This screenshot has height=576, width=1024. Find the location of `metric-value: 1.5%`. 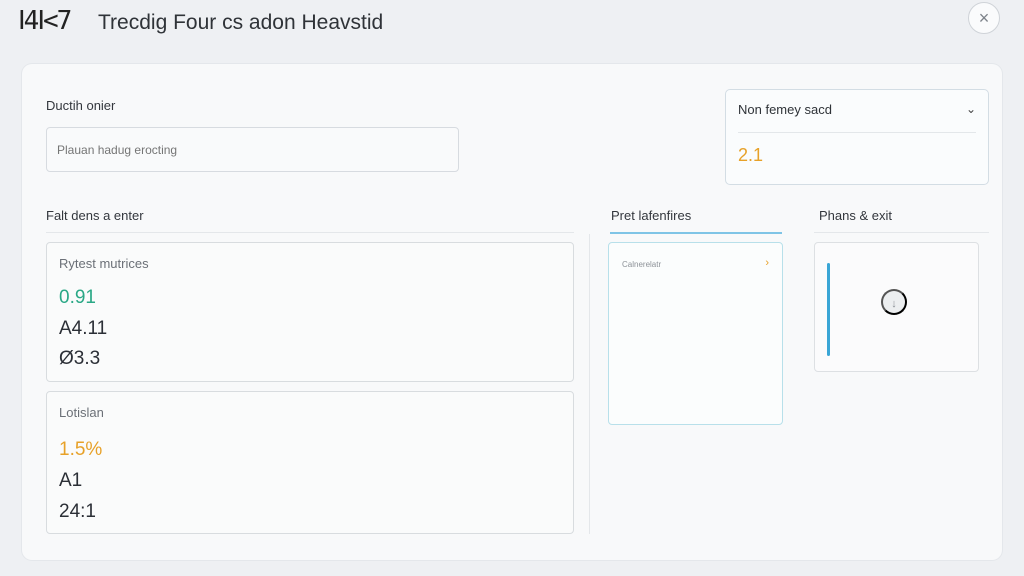

metric-value: 1.5% is located at coordinates (81, 449).